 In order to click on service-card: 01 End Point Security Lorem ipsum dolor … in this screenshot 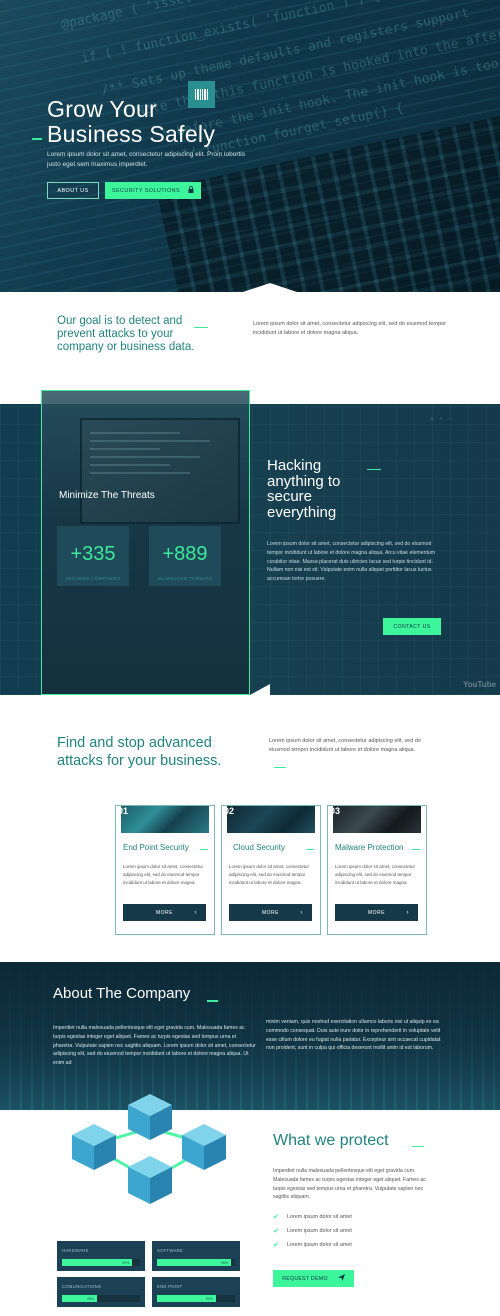, I will do `click(165, 870)`.